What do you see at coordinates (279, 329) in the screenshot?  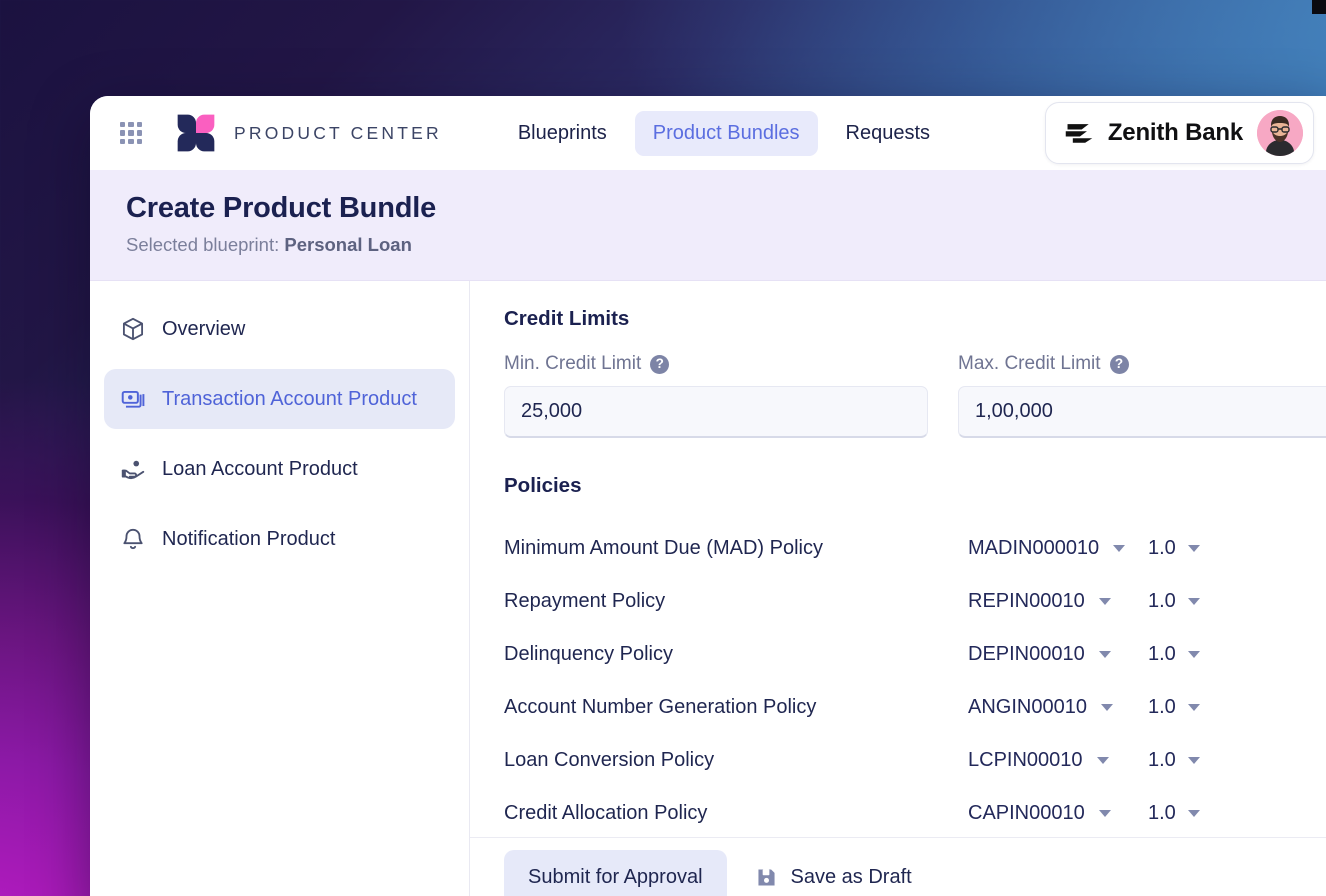 I see `sidebar-item-overview: Overview` at bounding box center [279, 329].